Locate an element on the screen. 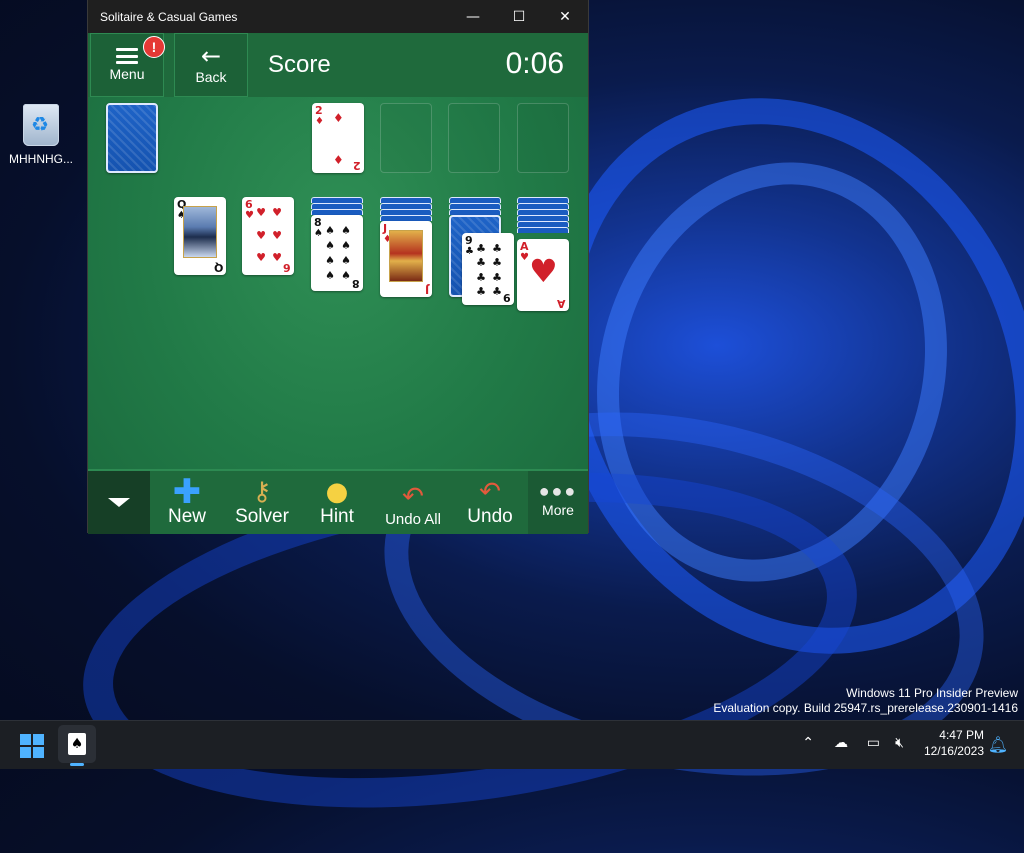  maximize-button: ☐ is located at coordinates (519, 16).